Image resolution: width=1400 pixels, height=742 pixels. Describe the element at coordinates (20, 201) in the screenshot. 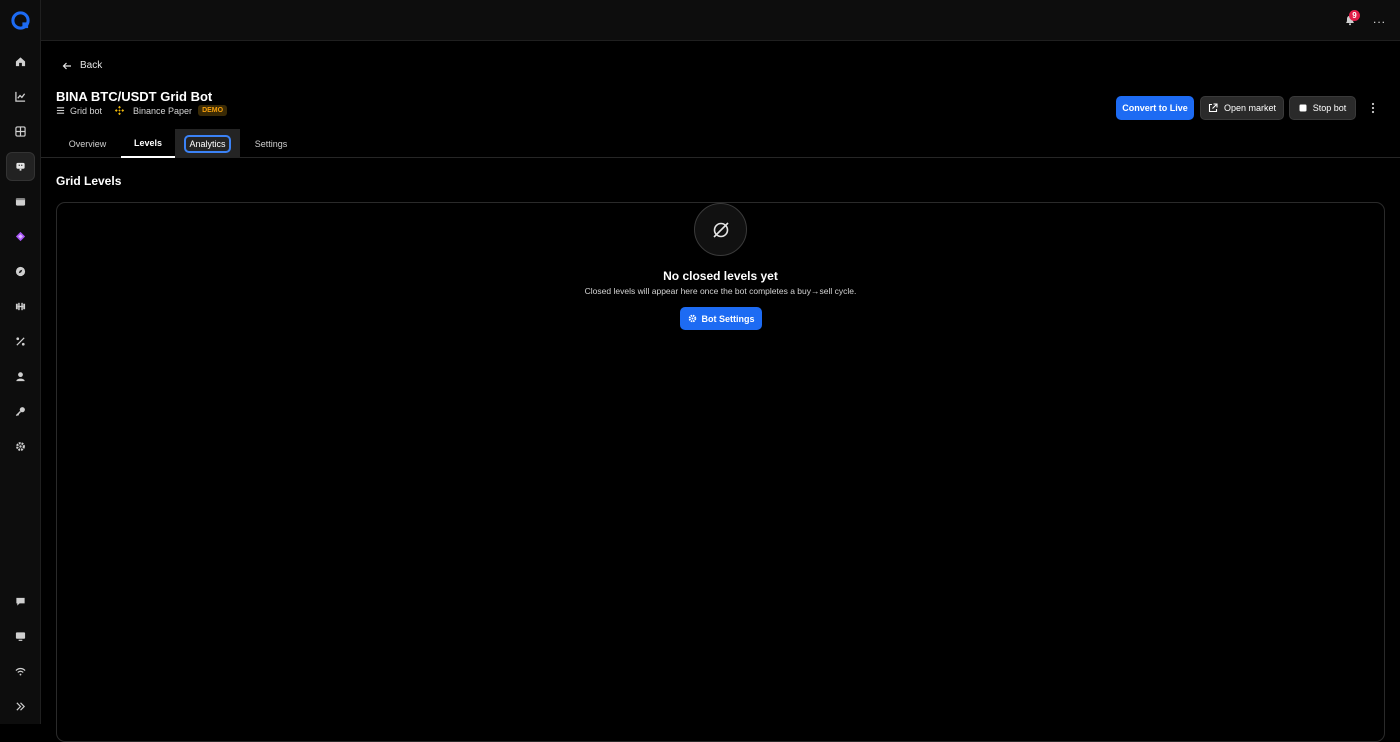

I see `wallet-icon` at that location.